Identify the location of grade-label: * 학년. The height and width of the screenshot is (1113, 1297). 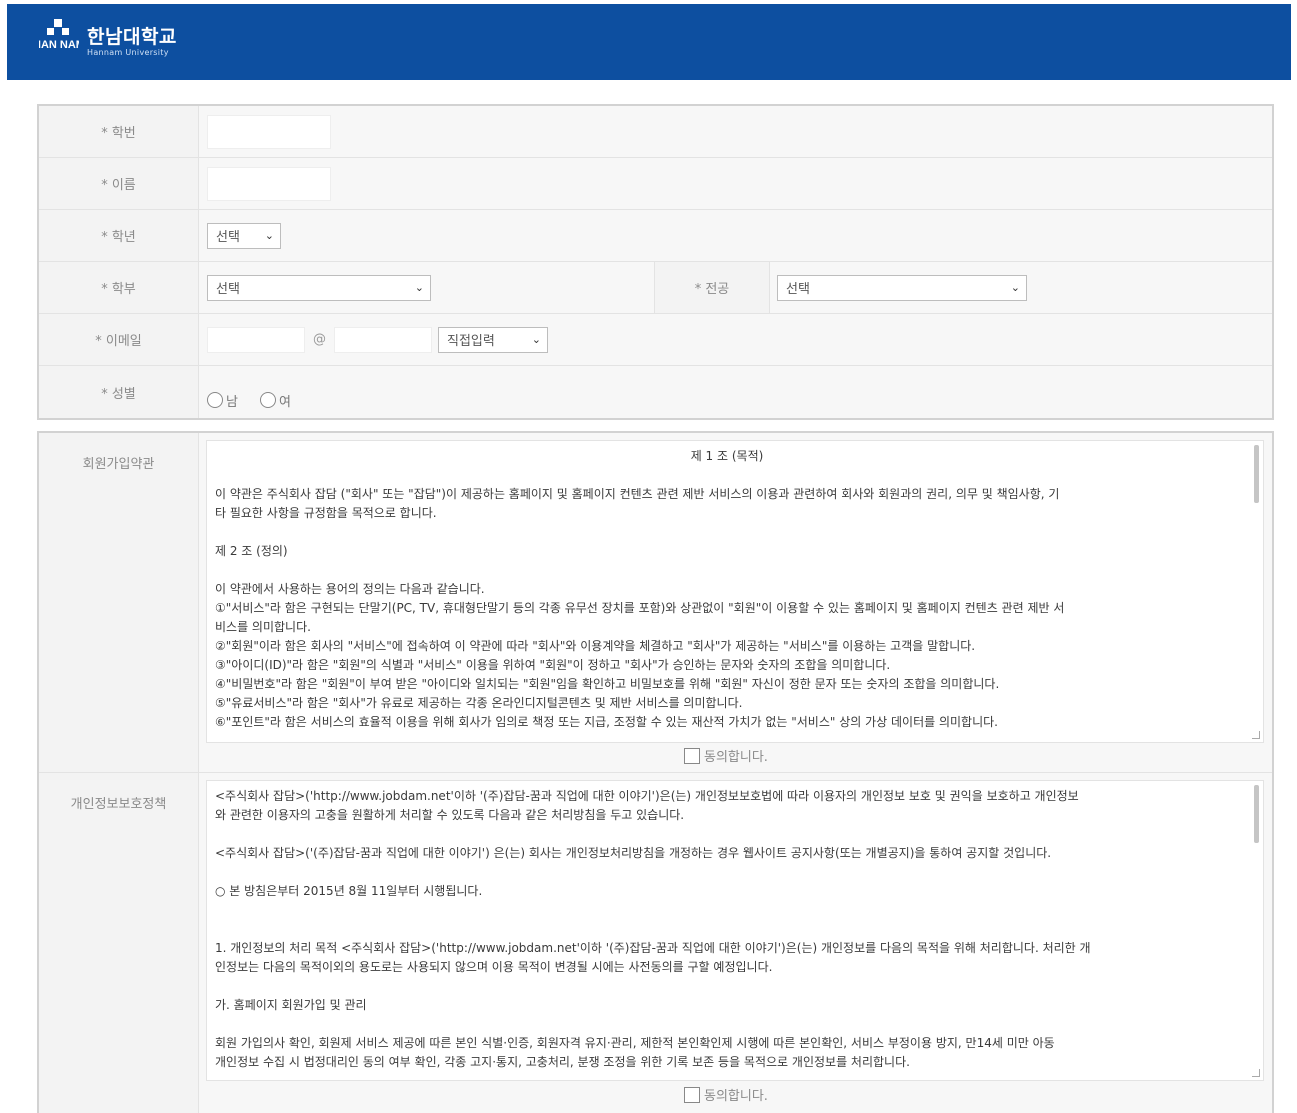
(119, 235).